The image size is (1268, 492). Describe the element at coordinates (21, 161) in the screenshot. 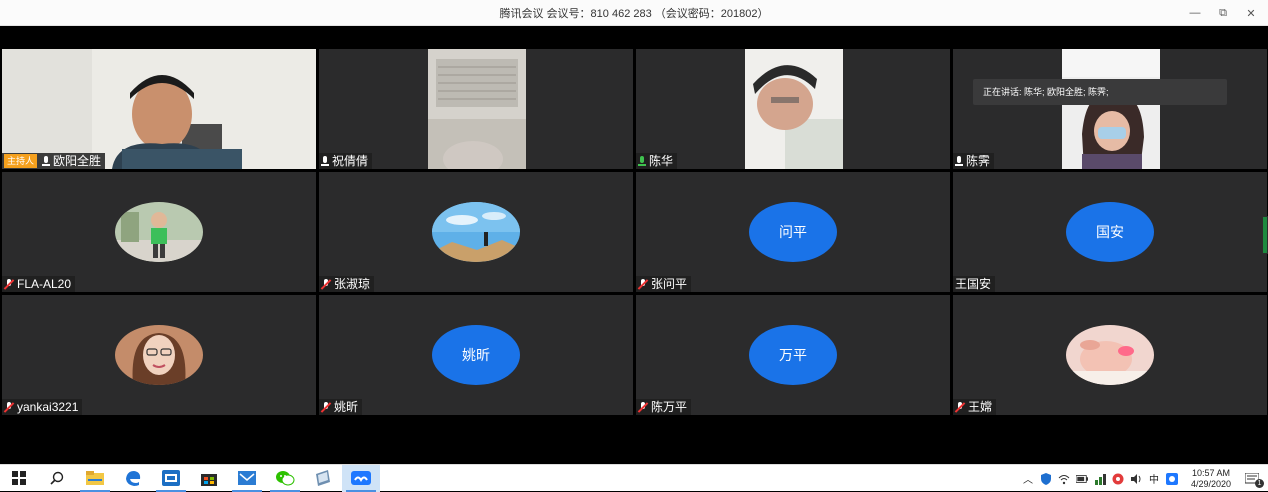

I see `host-badge: 主持人` at that location.